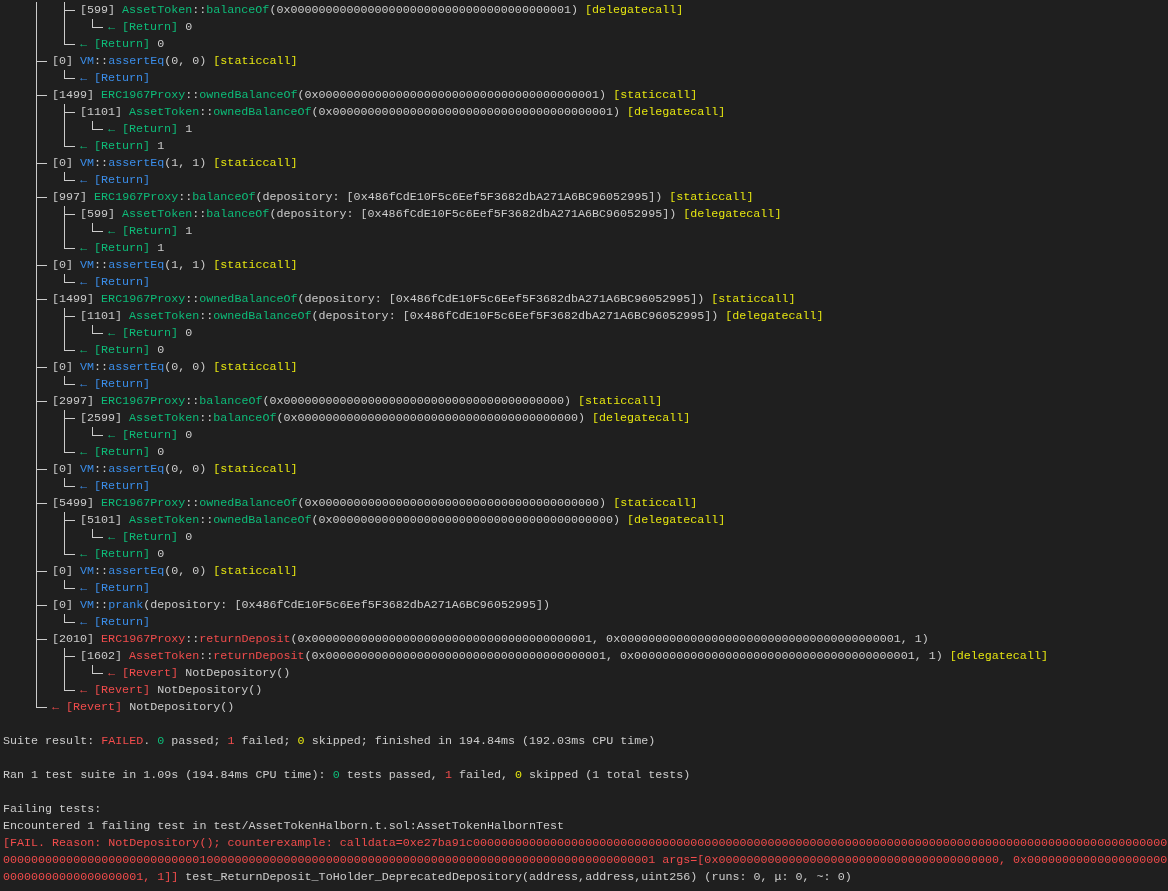 Image resolution: width=1168 pixels, height=891 pixels. What do you see at coordinates (490, 639) in the screenshot?
I see `call-line: [2010] ERC1967Proxy::returnDeposit(0x0000000000000000000000000000000000000001, 0x0000000000000000000000000000000000000001, 1)` at bounding box center [490, 639].